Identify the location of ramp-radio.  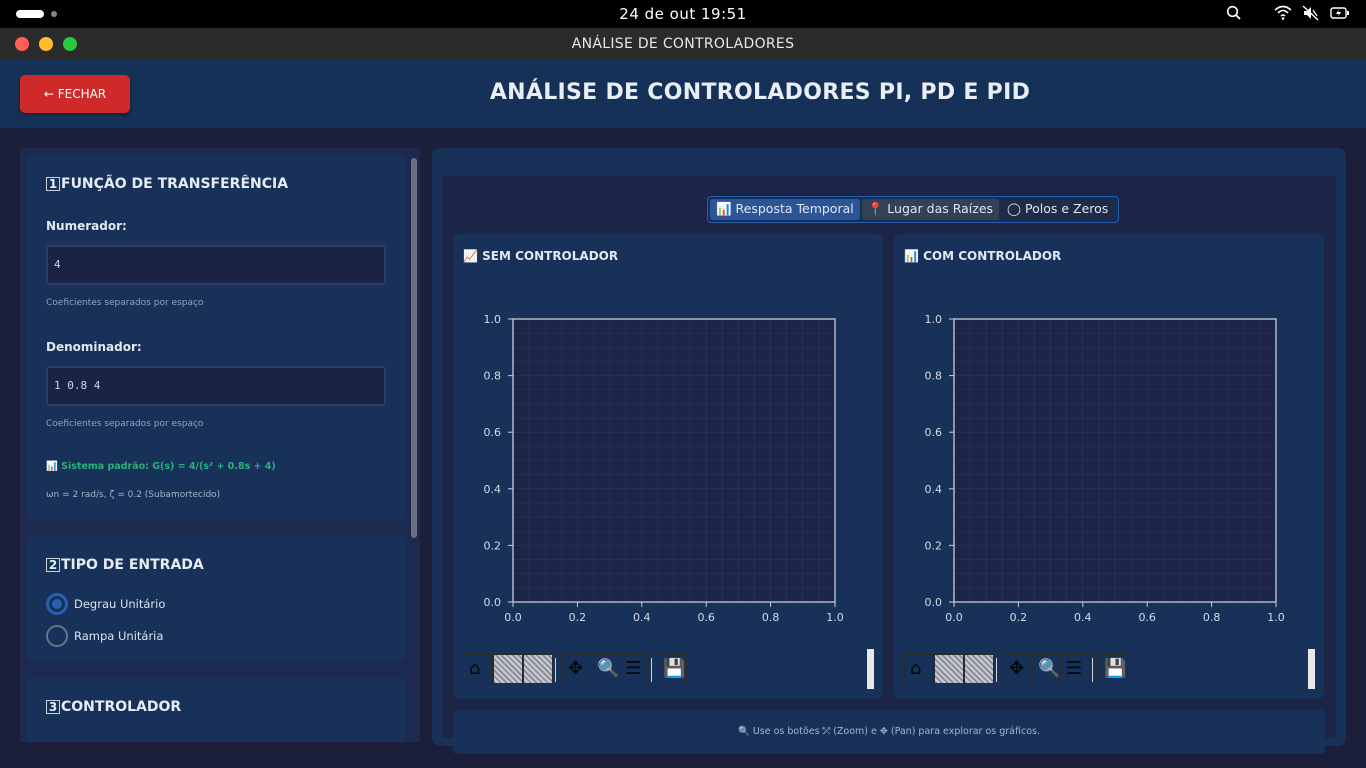
(57, 636).